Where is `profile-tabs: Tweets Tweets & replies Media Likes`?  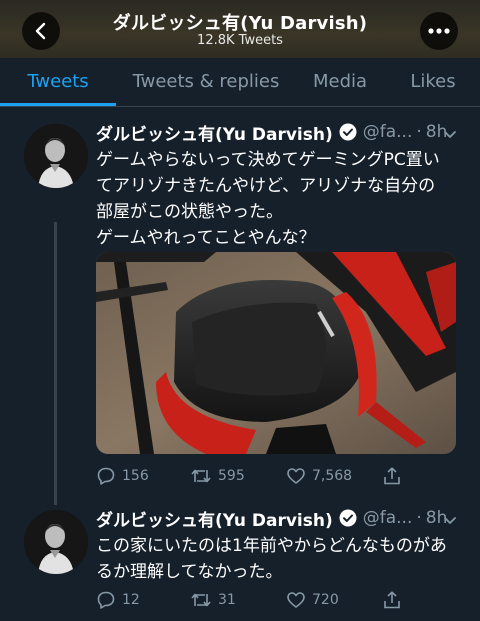
profile-tabs: Tweets Tweets & replies Media Likes is located at coordinates (240, 82).